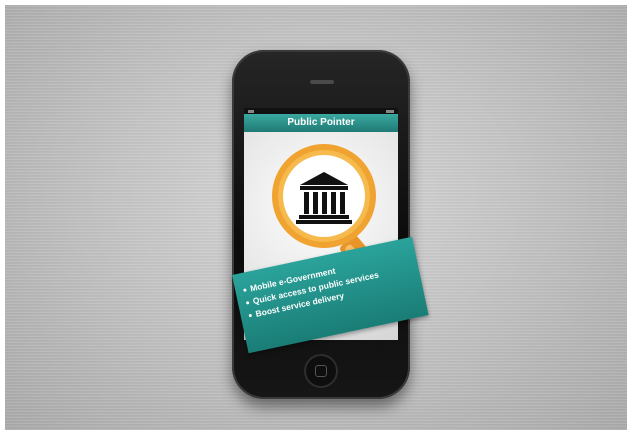  I want to click on home-button, so click(321, 371).